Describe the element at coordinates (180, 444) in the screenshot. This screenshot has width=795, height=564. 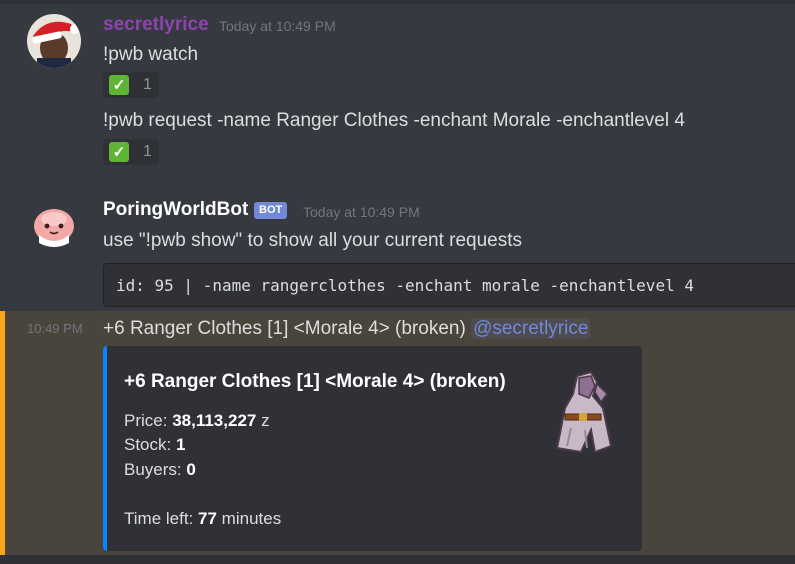
I see `stock-value: 1` at that location.